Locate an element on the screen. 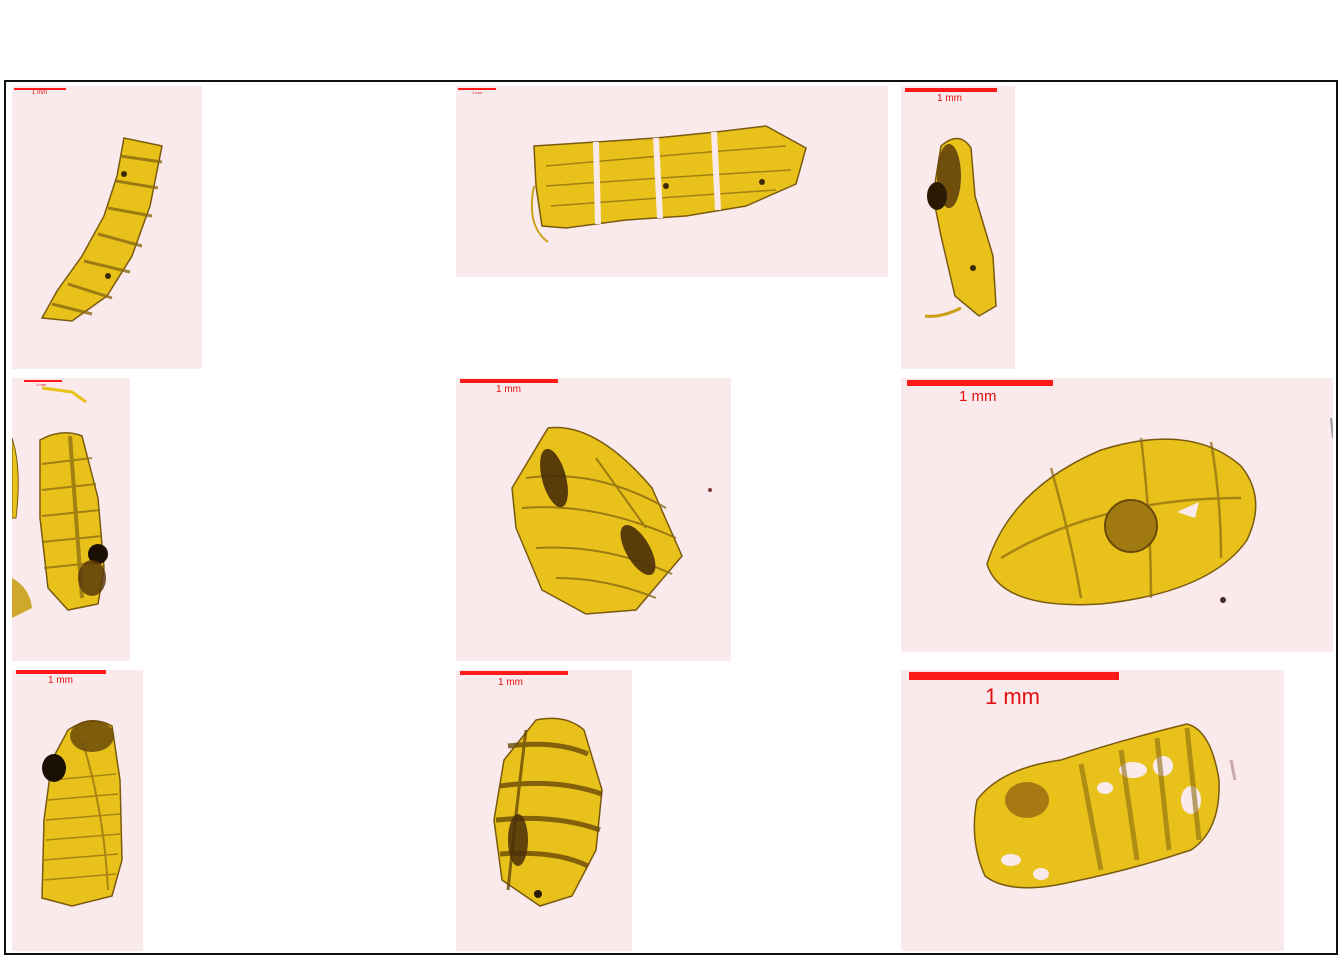  panel-8: 1 mm is located at coordinates (544, 810).